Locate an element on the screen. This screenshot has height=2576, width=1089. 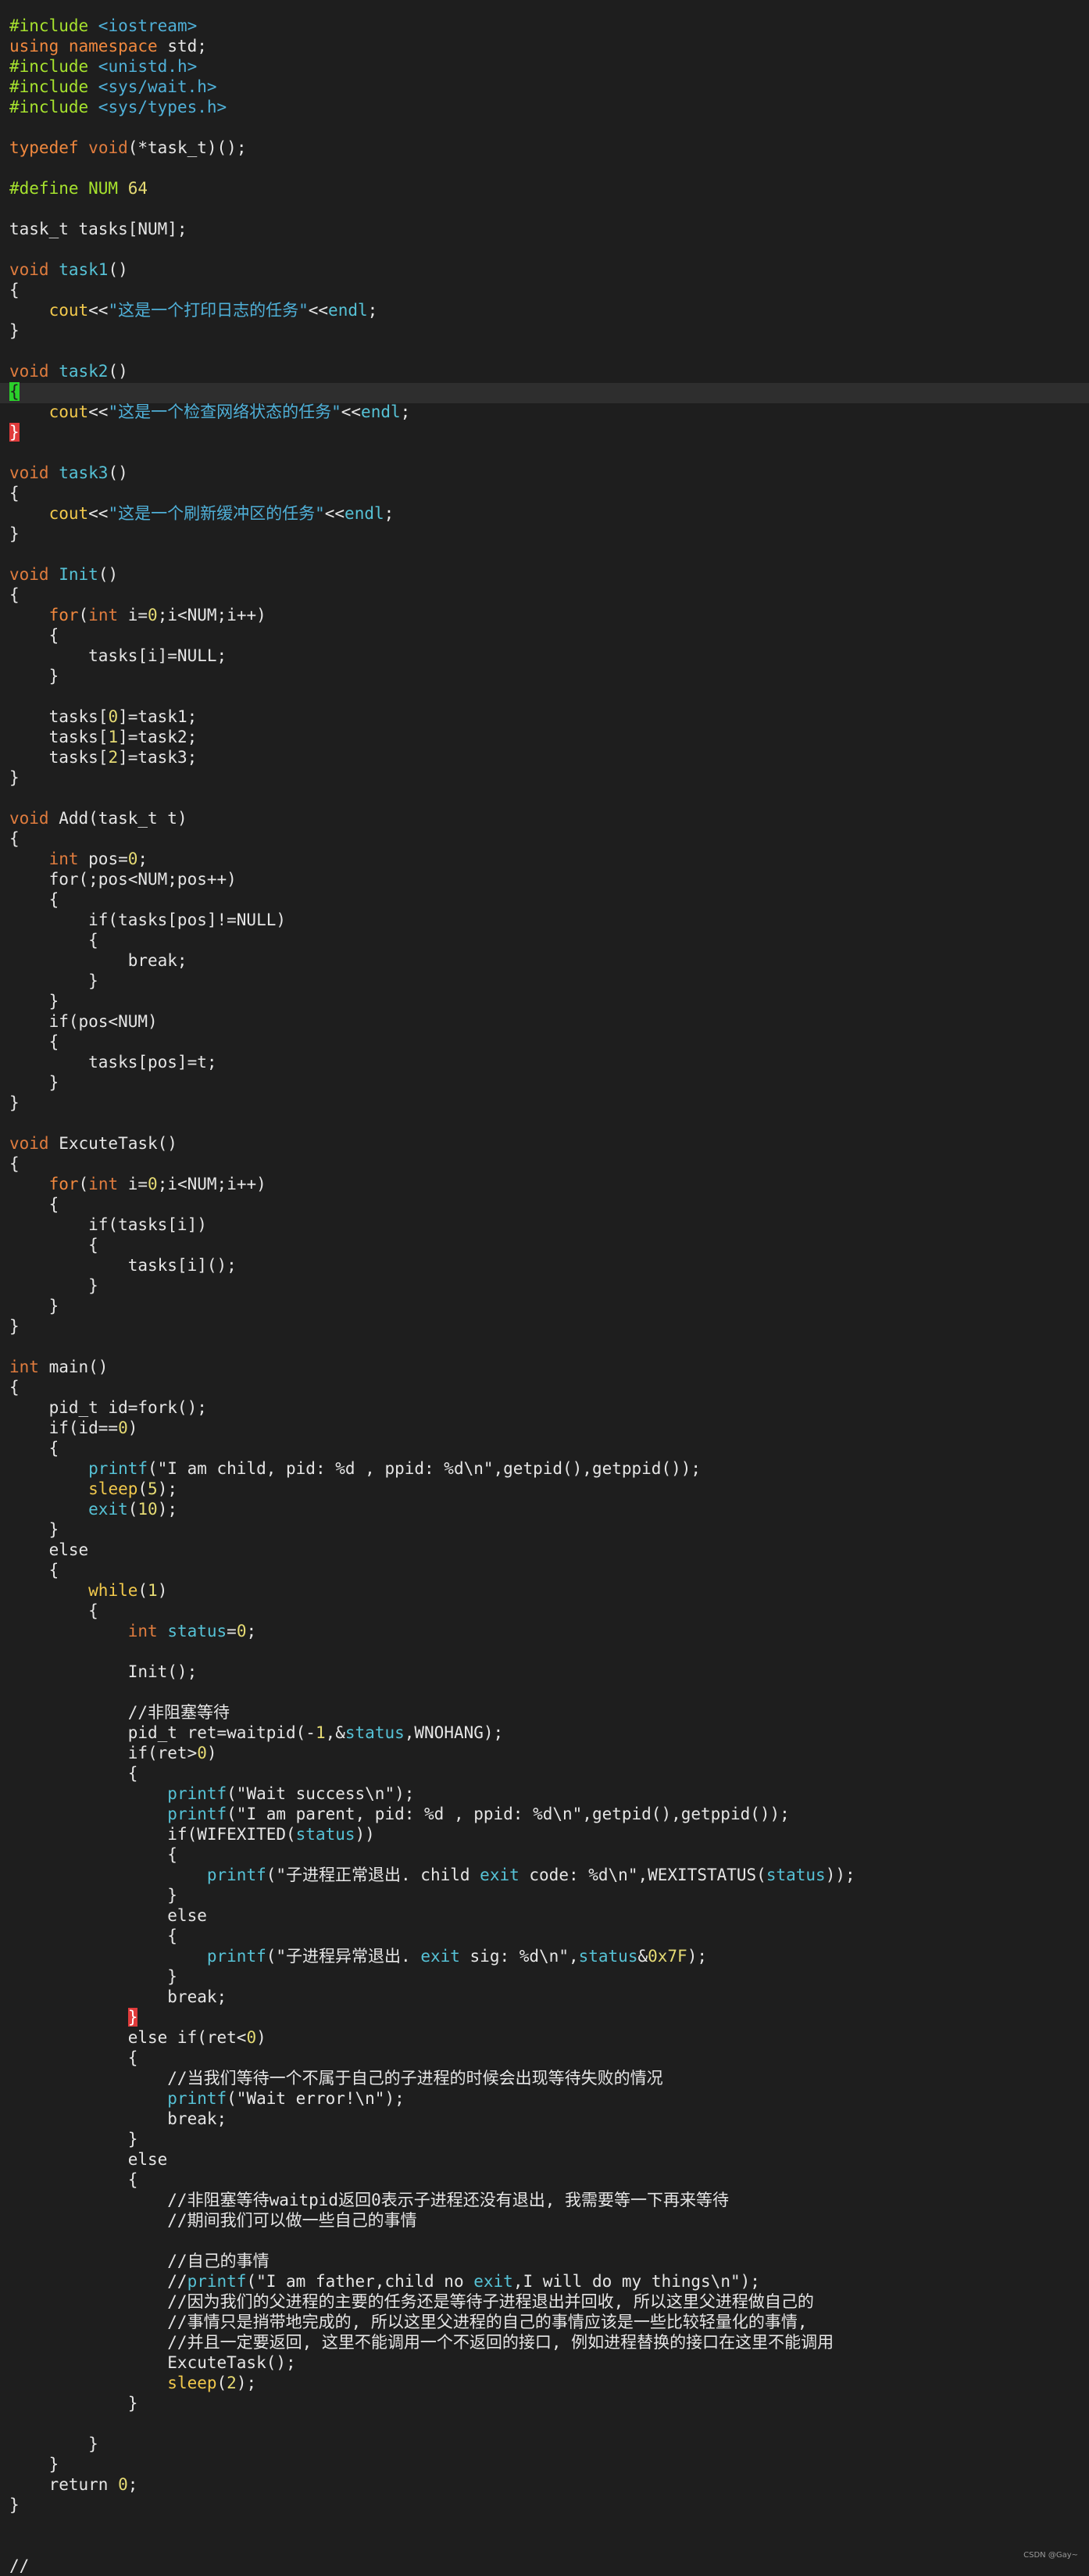
code-line: task_t tasks[NUM]; is located at coordinates (98, 229).